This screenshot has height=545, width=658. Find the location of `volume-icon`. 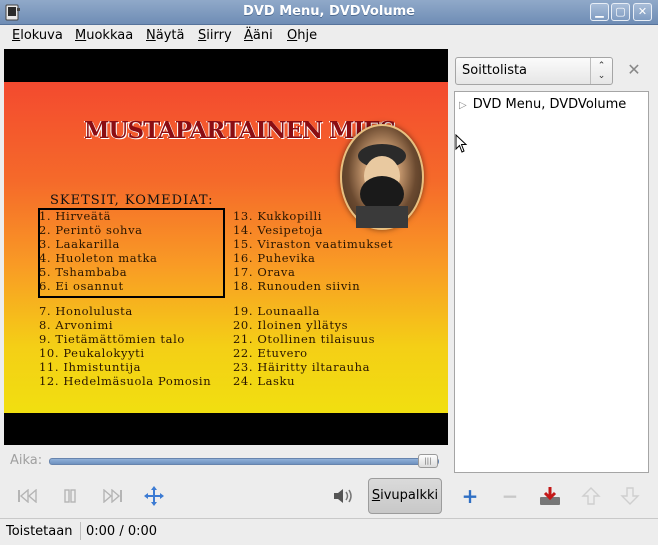

volume-icon is located at coordinates (344, 496).